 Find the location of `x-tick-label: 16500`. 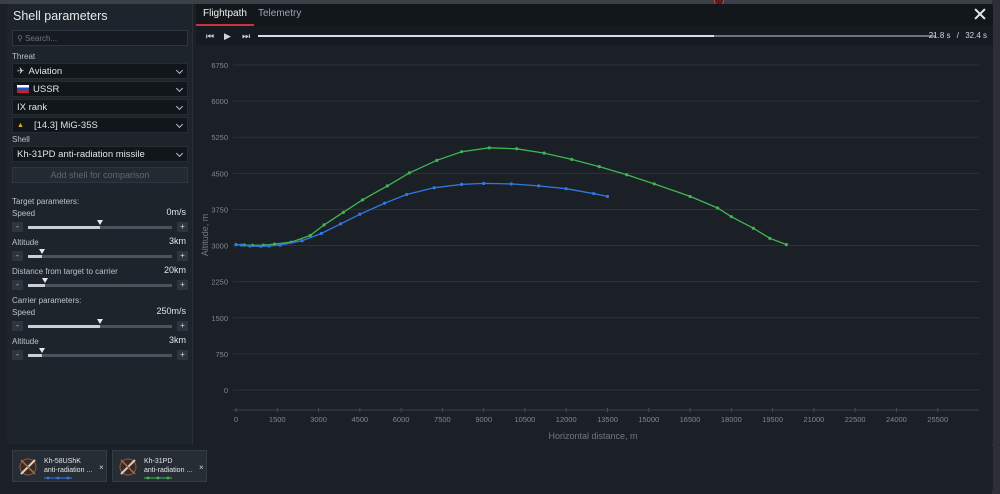

x-tick-label: 16500 is located at coordinates (690, 419).